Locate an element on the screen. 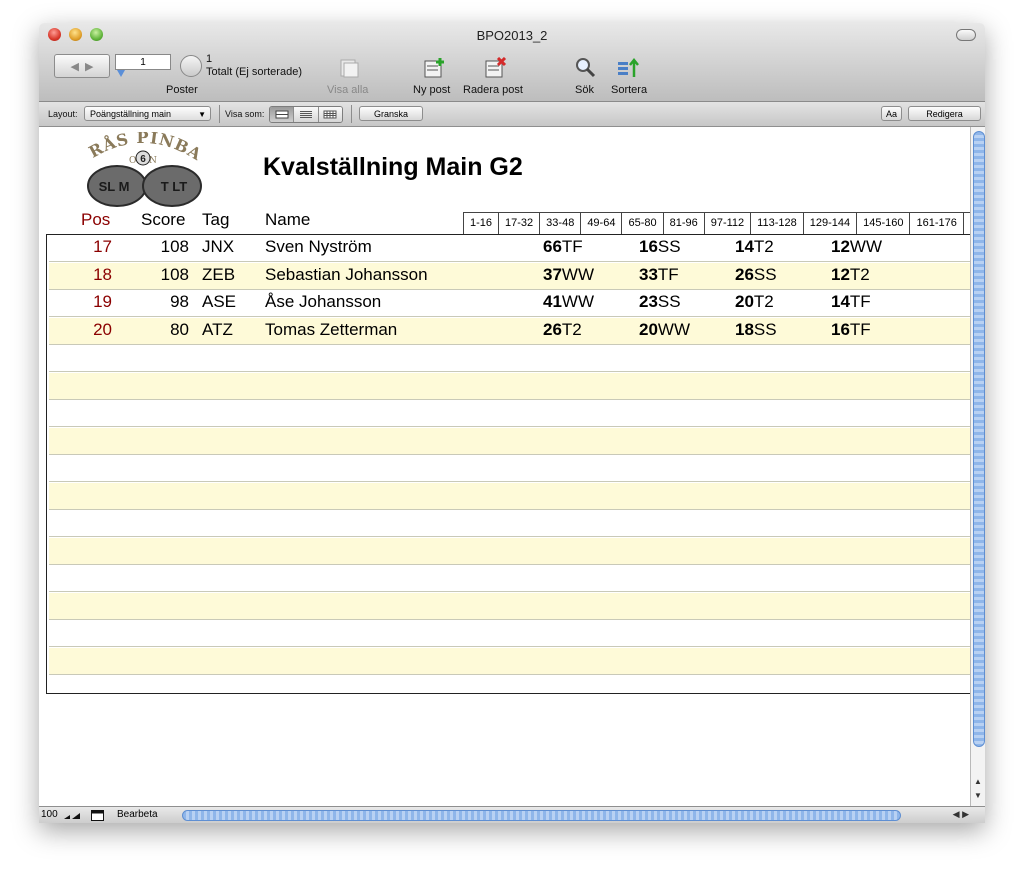  game-code: SS is located at coordinates (765, 329).